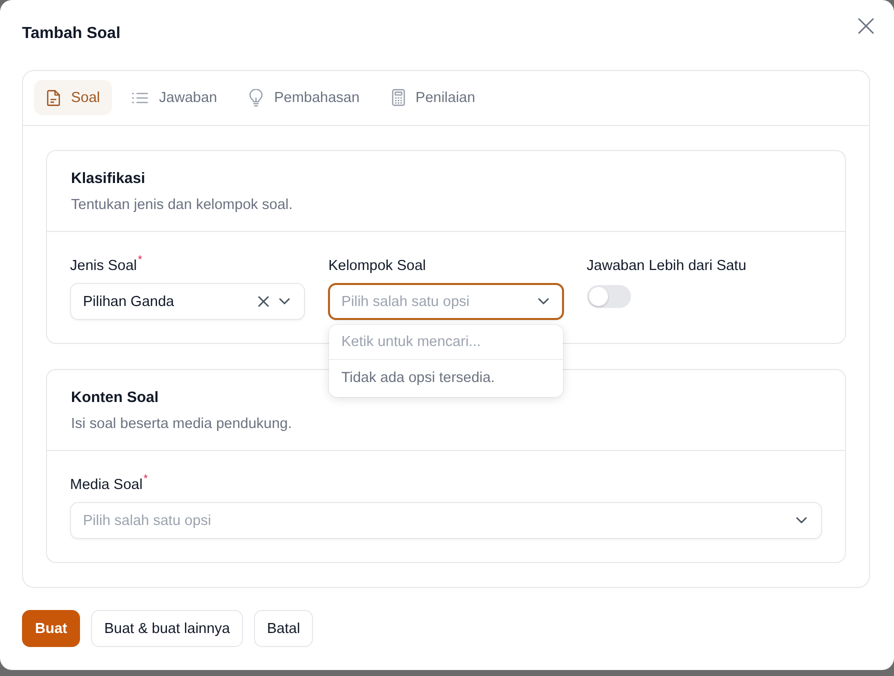 The image size is (894, 676). Describe the element at coordinates (167, 628) in the screenshot. I see `create-another-button: Buat & buat lainnya` at that location.